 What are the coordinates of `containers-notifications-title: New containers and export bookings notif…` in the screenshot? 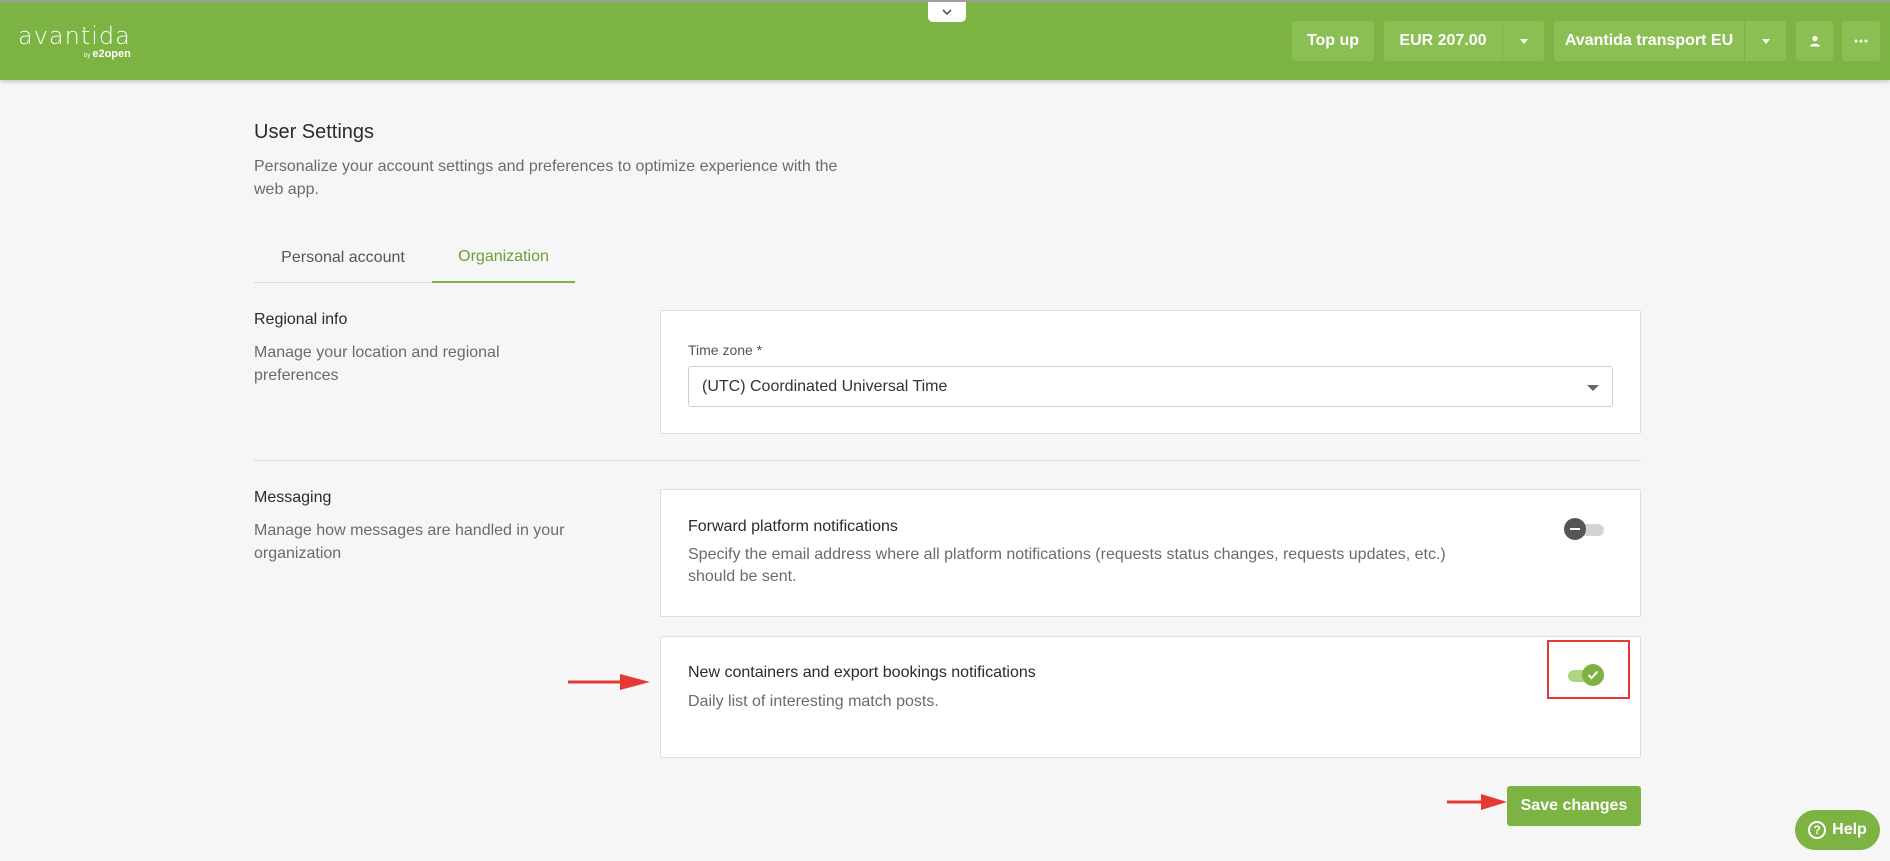 It's located at (862, 672).